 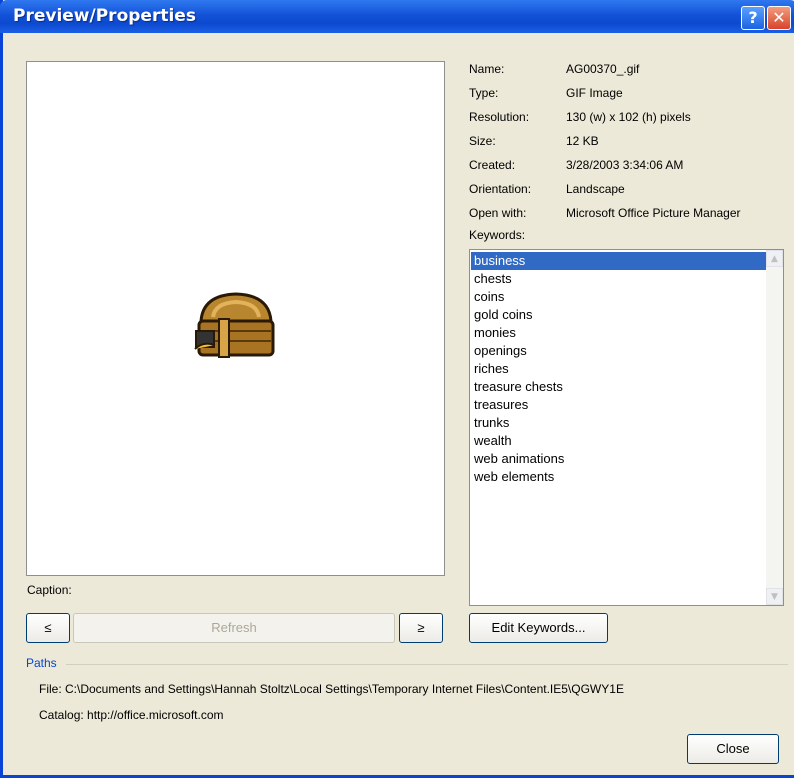 I want to click on keyword-item: treasure chests, so click(x=619, y=387).